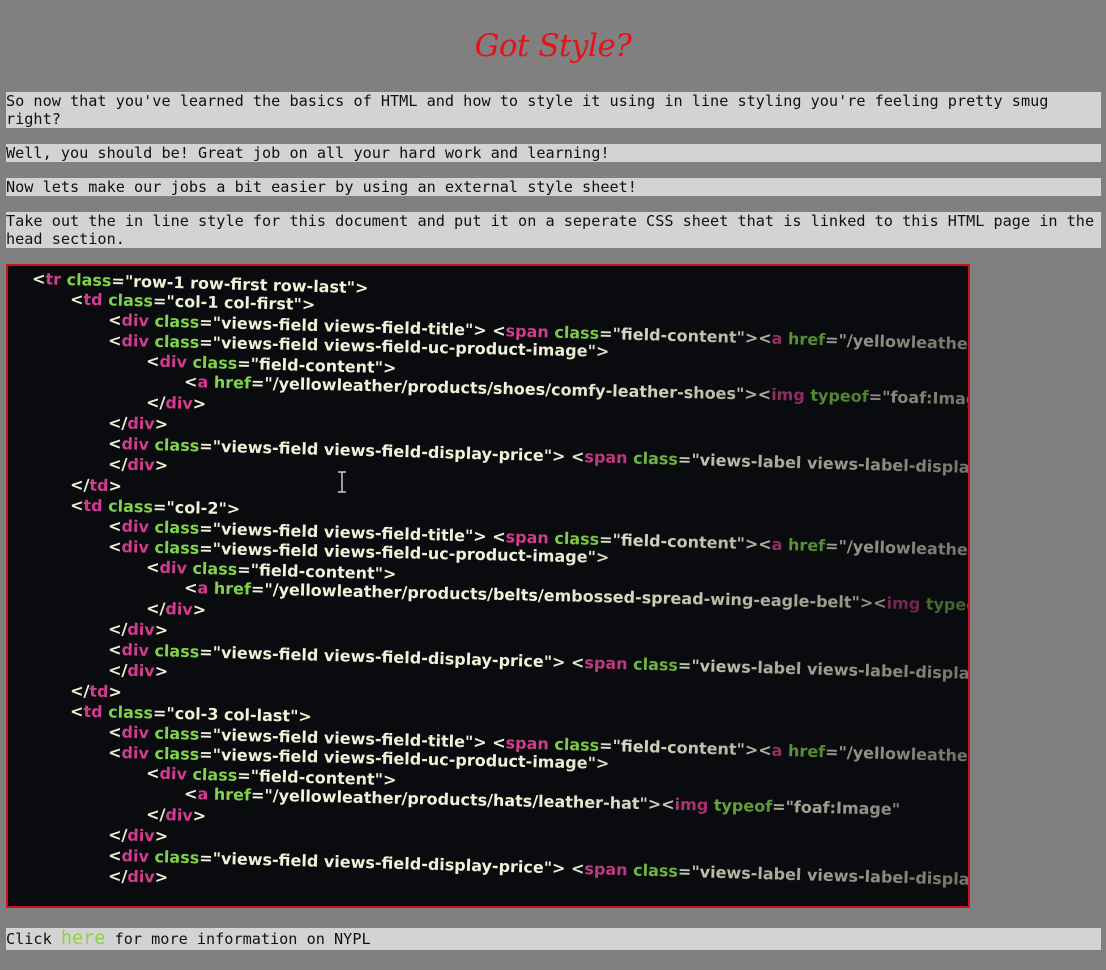 The image size is (1106, 970). I want to click on page-title: Got Style?, so click(553, 46).